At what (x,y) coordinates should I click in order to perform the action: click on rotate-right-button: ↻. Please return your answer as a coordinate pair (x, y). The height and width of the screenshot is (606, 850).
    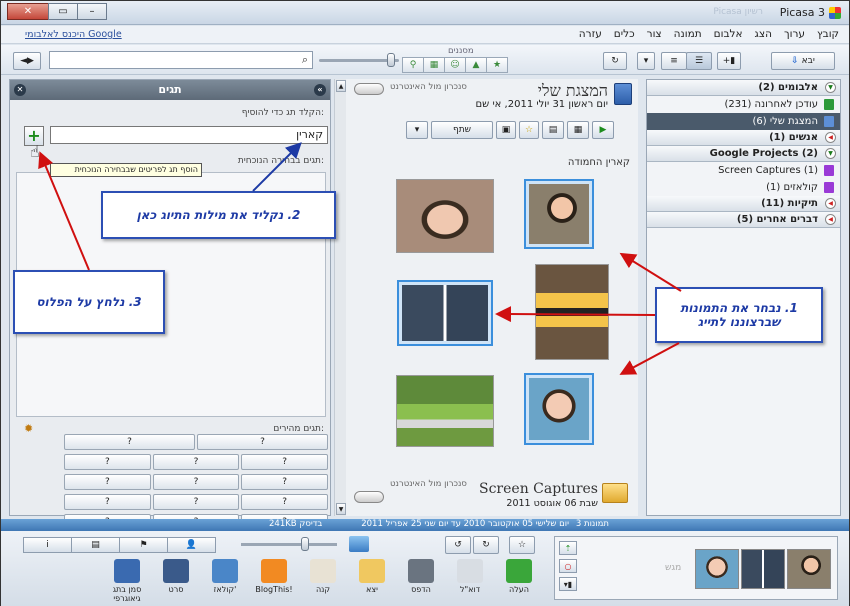
    Looking at the image, I should click on (486, 545).